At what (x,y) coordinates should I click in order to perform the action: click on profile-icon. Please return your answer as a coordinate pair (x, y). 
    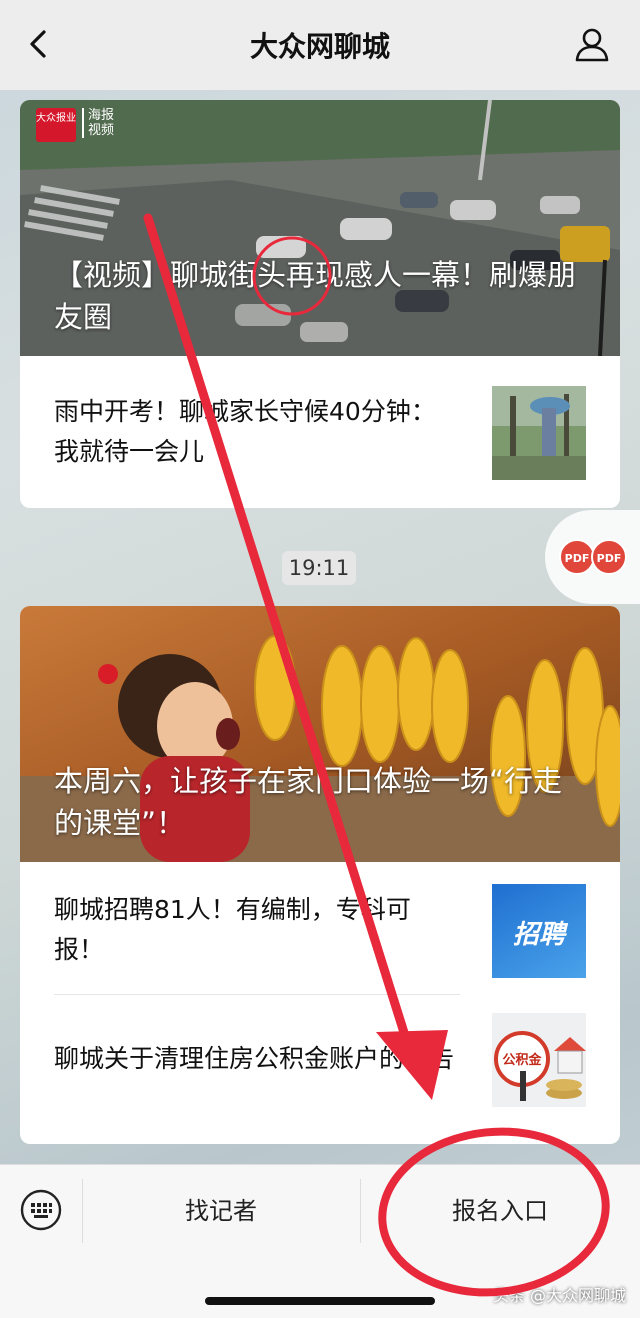
    Looking at the image, I should click on (592, 44).